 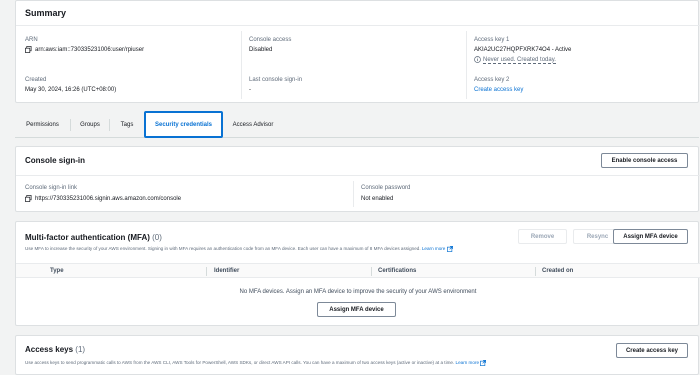 What do you see at coordinates (523, 50) in the screenshot?
I see `access-key1-value: AKIA2UC27HQPFXRK74O4 - Active` at bounding box center [523, 50].